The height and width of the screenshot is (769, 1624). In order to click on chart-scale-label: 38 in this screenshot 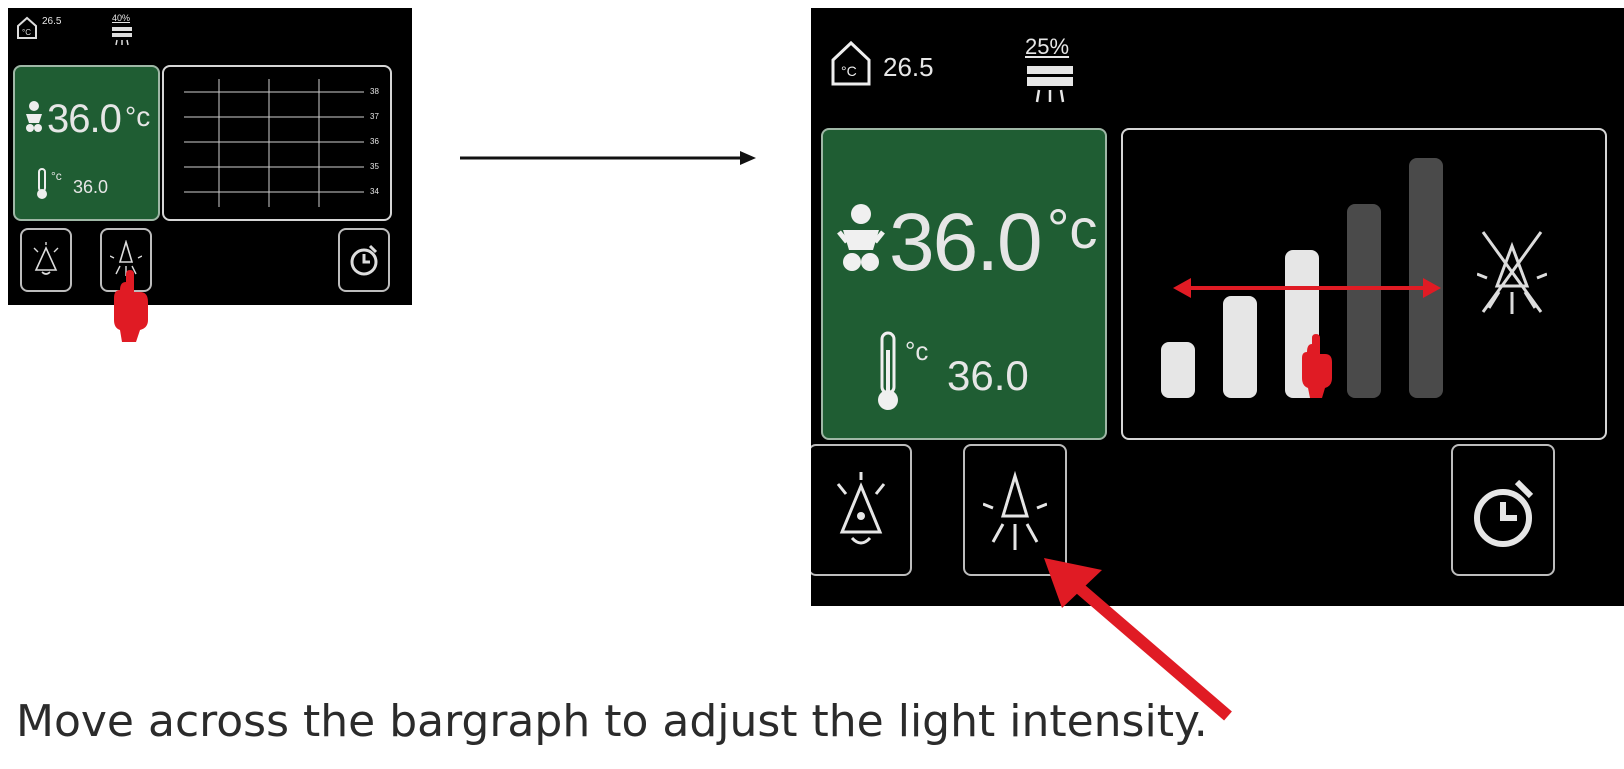, I will do `click(374, 91)`.